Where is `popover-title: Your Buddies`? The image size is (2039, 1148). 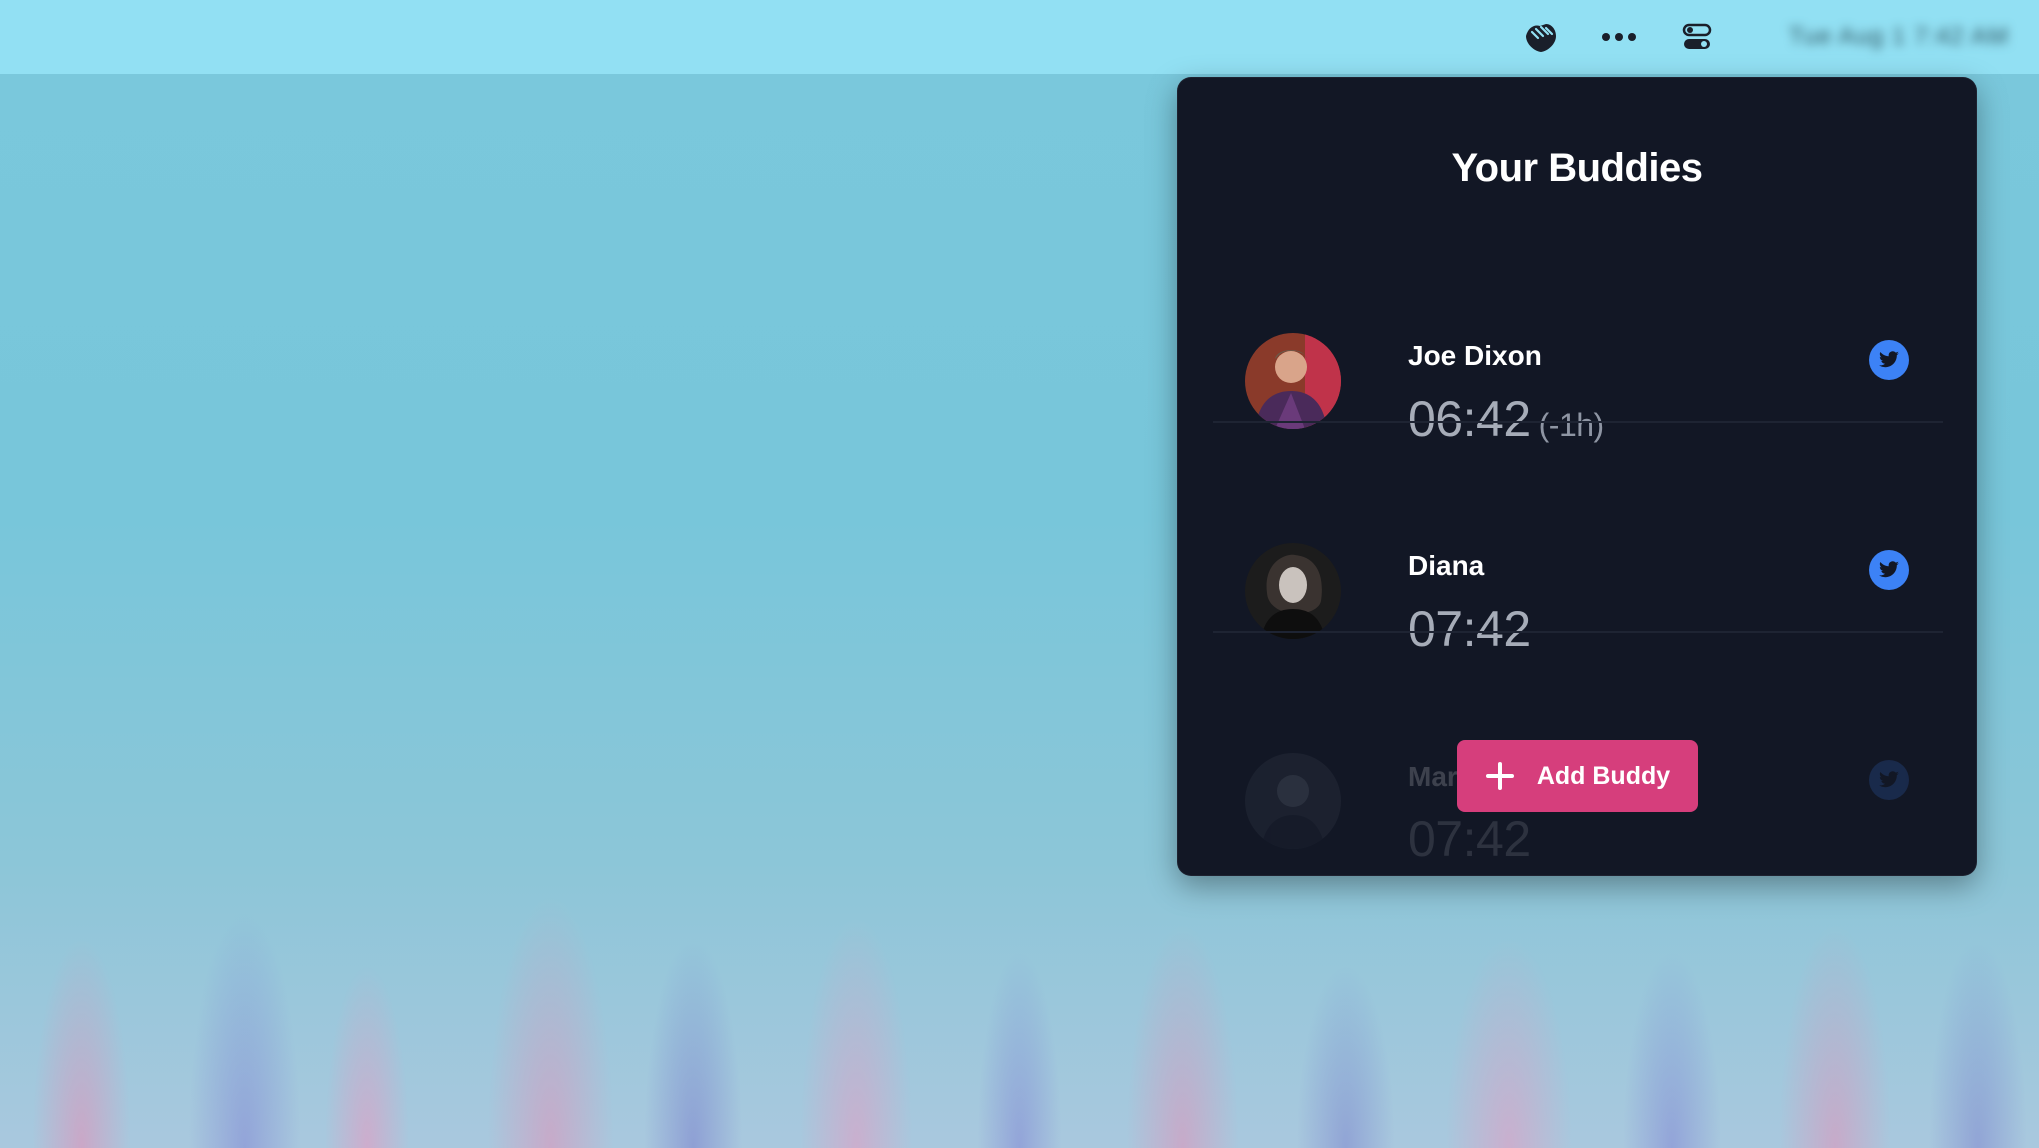
popover-title: Your Buddies is located at coordinates (1577, 168).